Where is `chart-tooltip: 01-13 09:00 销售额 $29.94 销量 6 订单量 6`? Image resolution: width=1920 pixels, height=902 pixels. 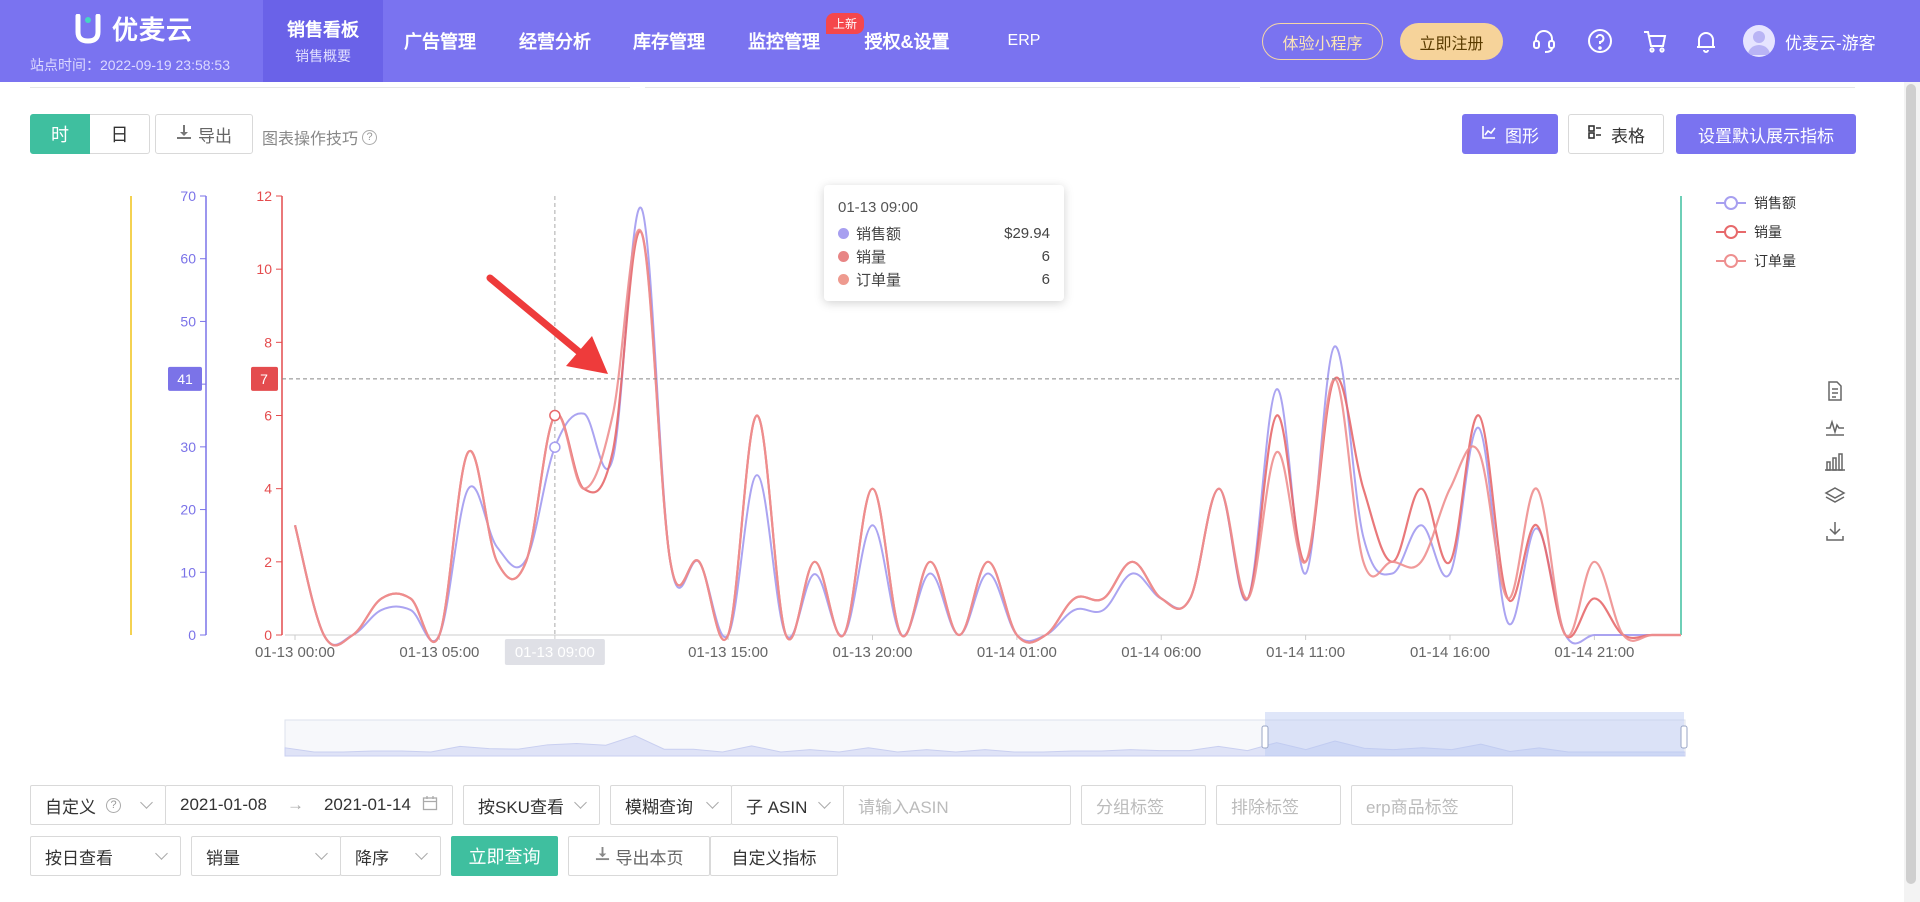
chart-tooltip: 01-13 09:00 销售额 $29.94 销量 6 订单量 6 is located at coordinates (944, 243).